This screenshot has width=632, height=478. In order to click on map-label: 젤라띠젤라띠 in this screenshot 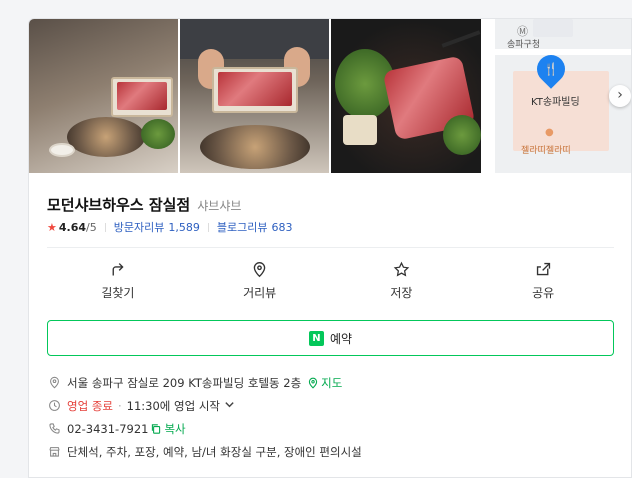, I will do `click(546, 151)`.